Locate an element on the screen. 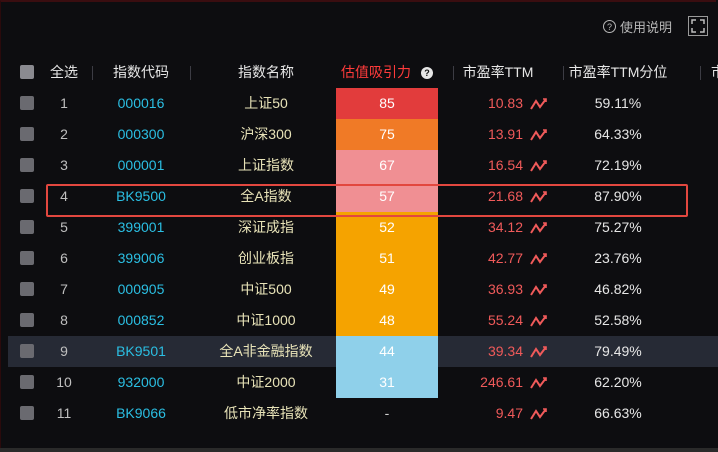 The width and height of the screenshot is (718, 452). score-value: 48 is located at coordinates (387, 320).